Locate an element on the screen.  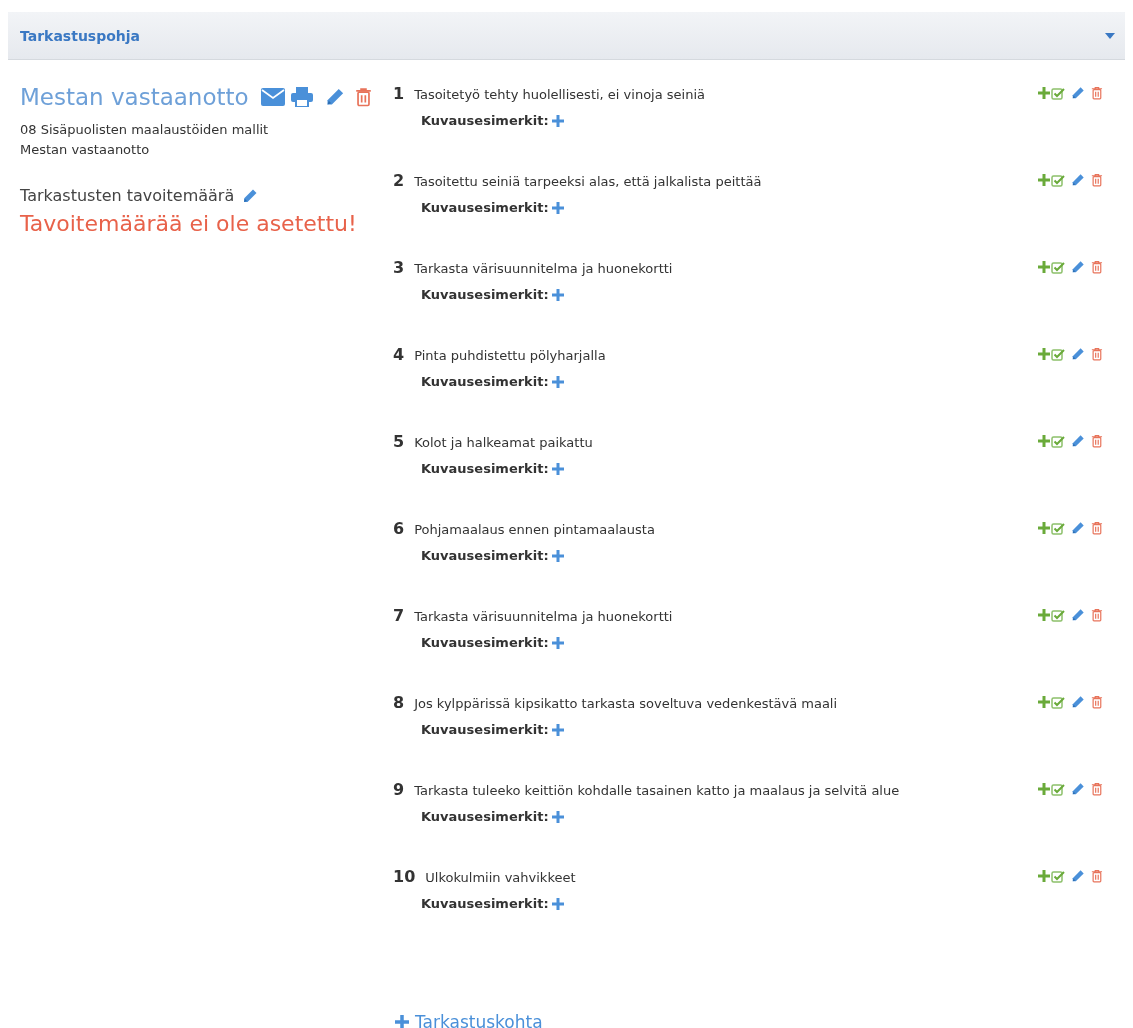
template-category: 08 Sisäpuolisten maalaustöiden mallit is located at coordinates (145, 130).